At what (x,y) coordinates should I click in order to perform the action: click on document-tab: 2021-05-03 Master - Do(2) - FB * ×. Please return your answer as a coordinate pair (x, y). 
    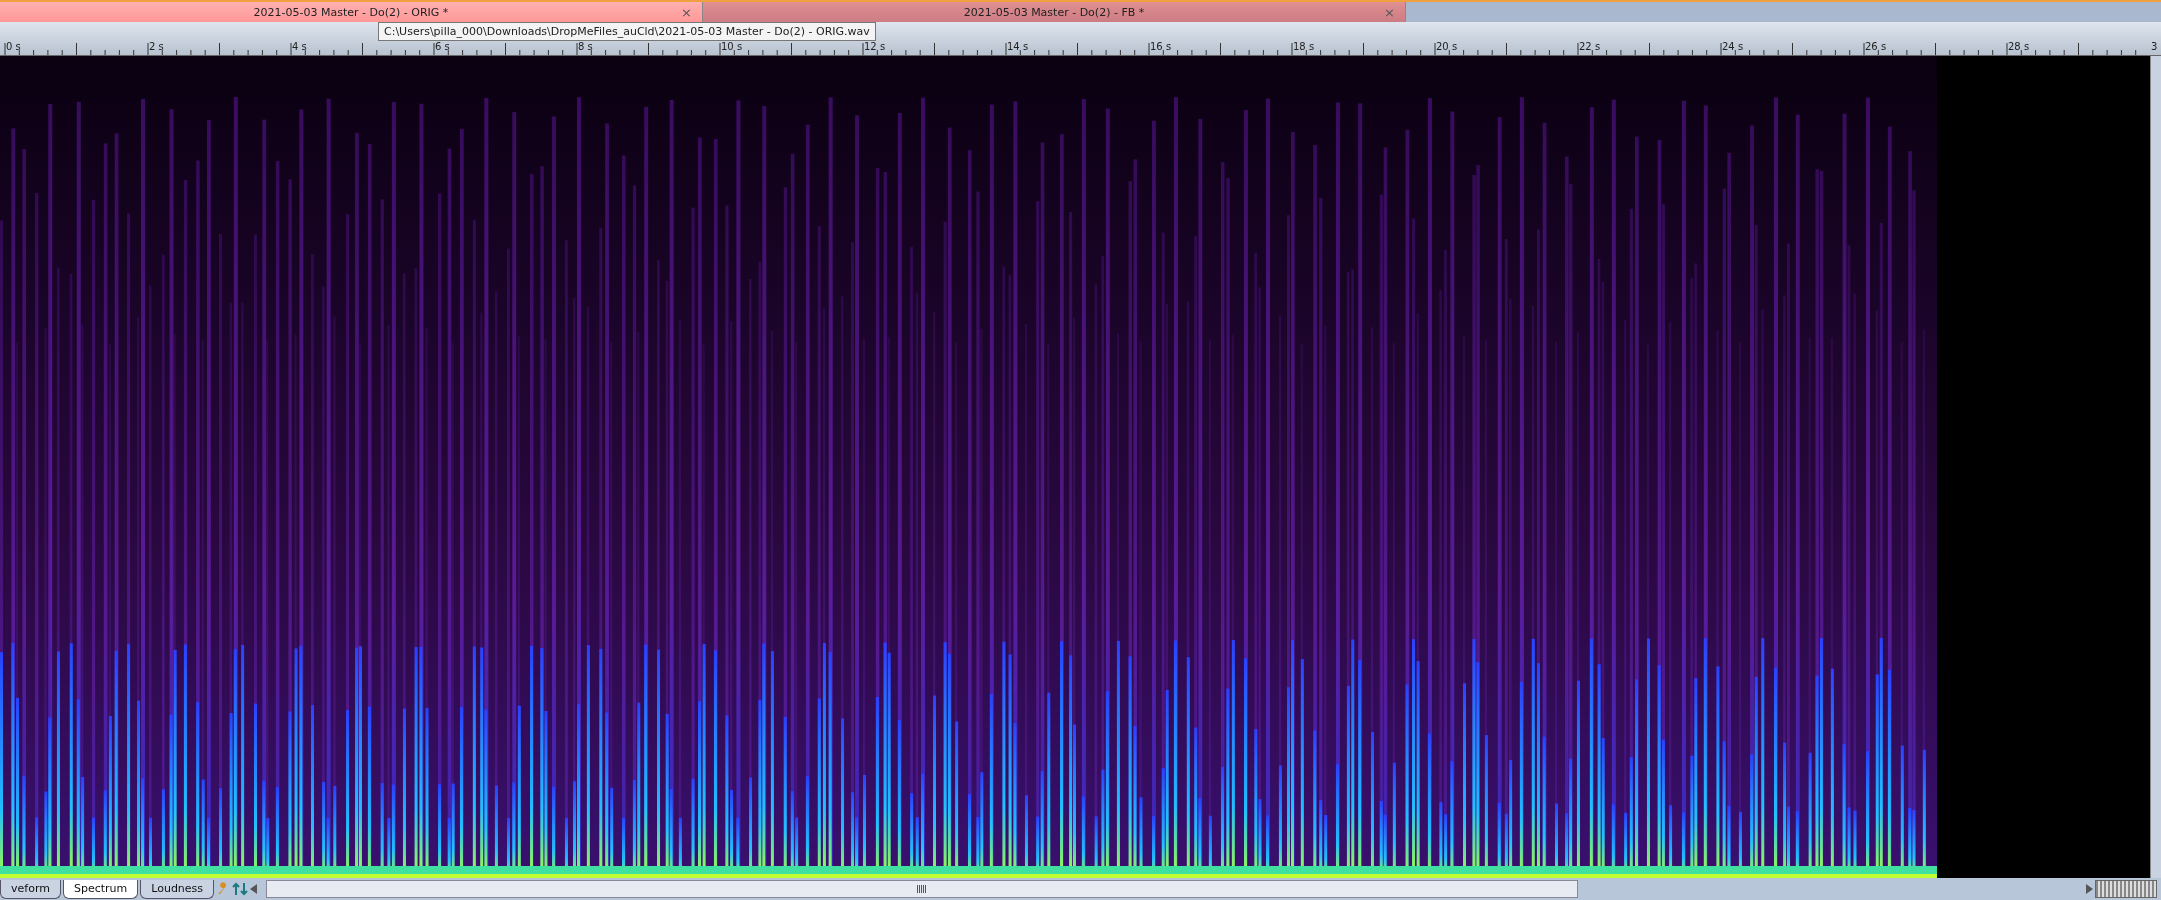
    Looking at the image, I should click on (1054, 12).